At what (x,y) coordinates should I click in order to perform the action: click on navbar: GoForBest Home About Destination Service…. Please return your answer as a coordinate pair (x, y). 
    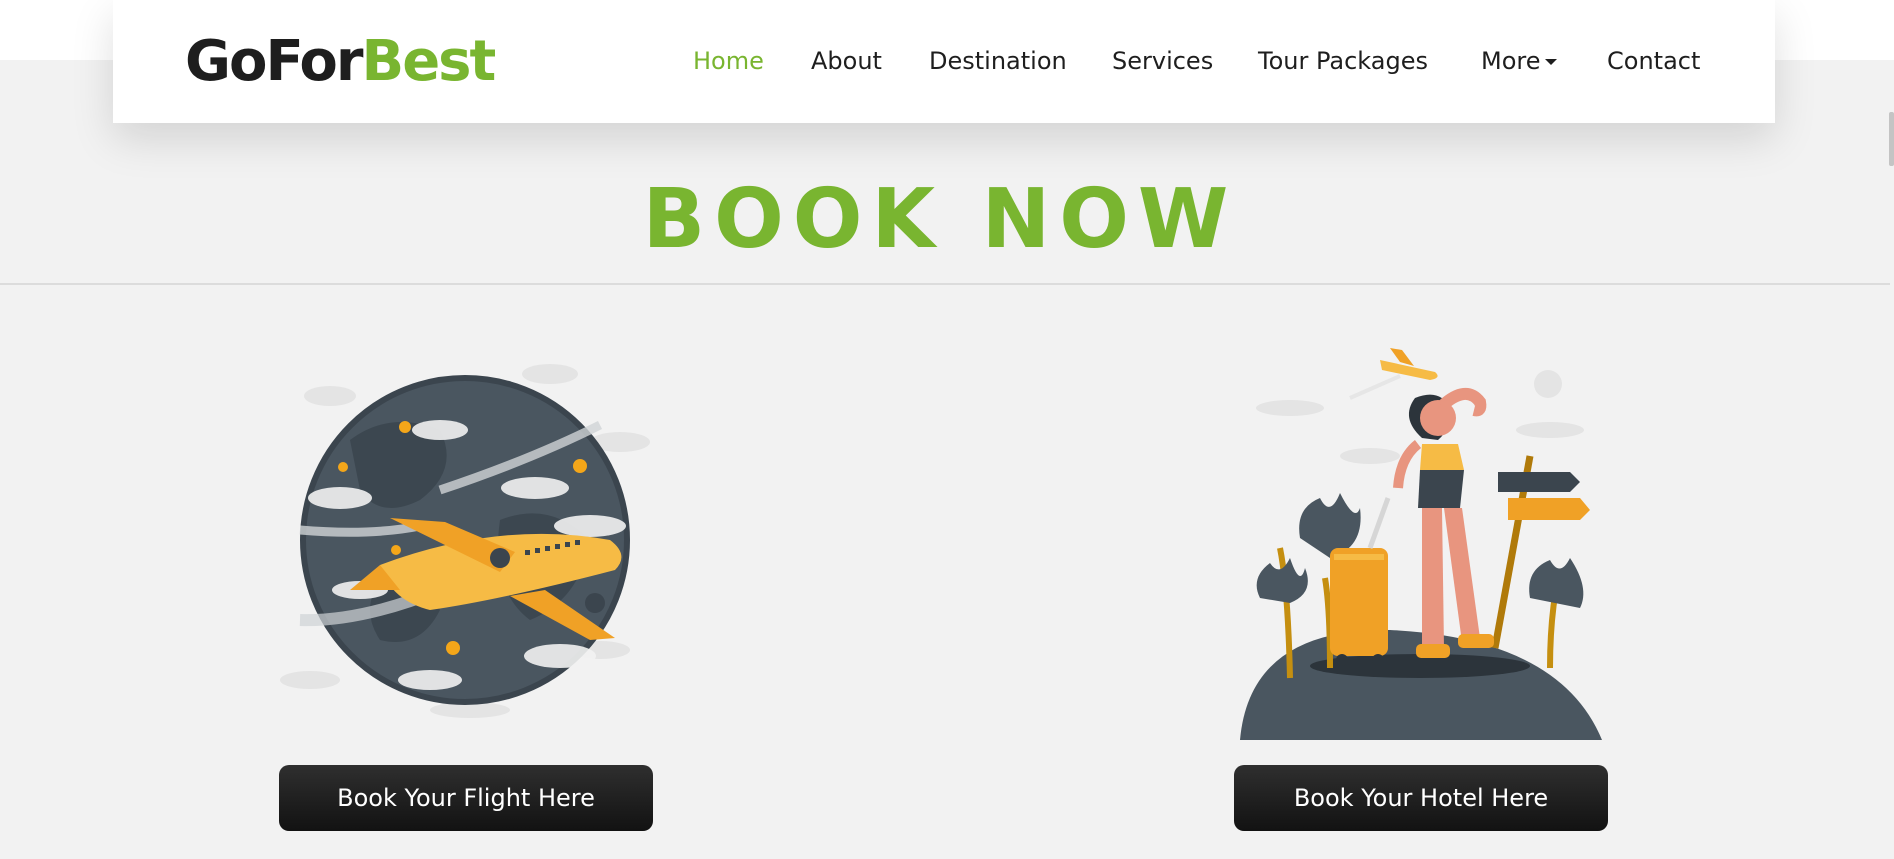
    Looking at the image, I should click on (944, 61).